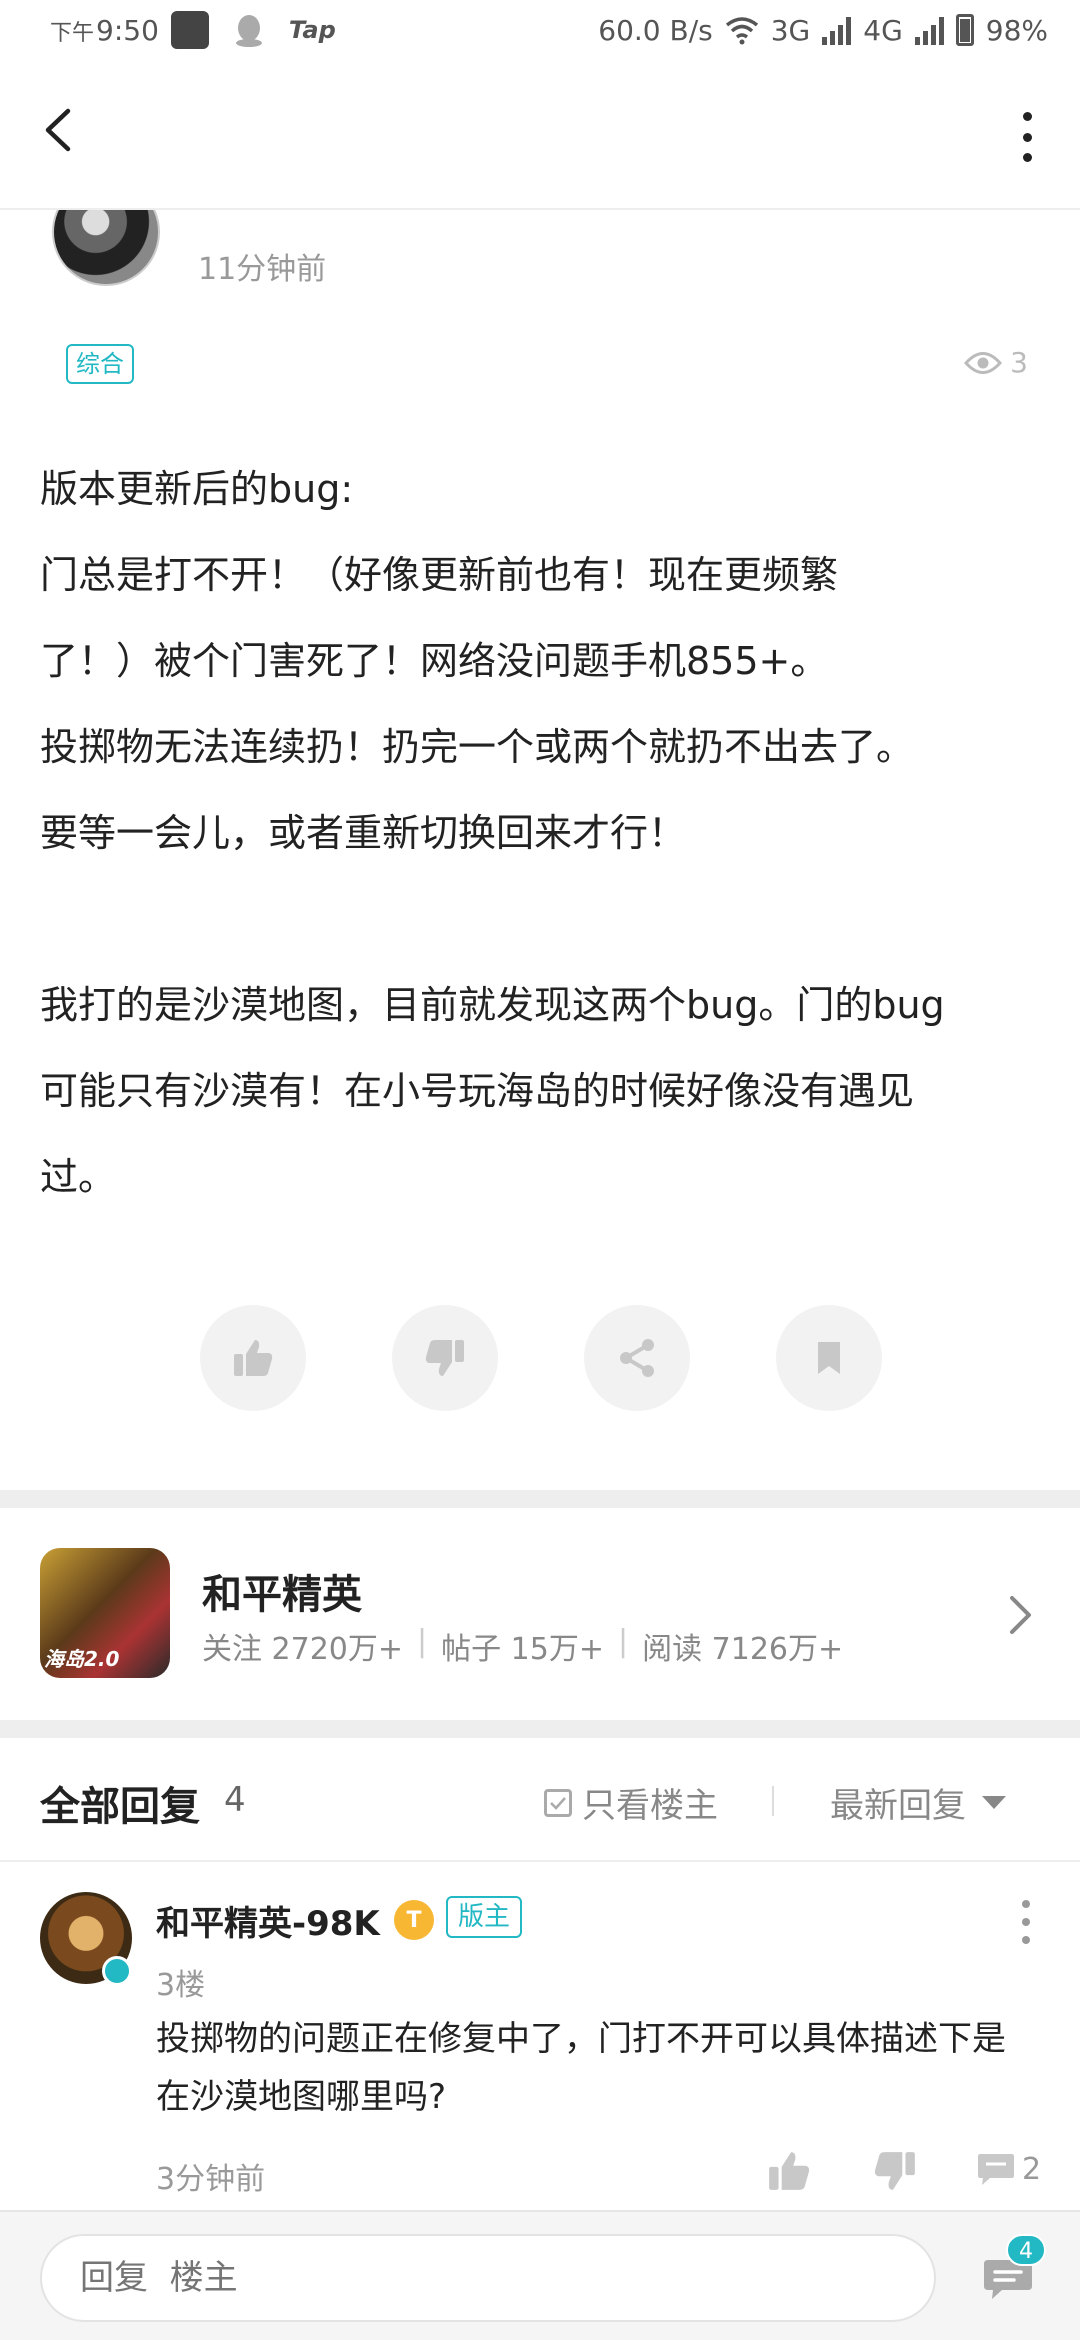  Describe the element at coordinates (895, 2171) in the screenshot. I see `comment-dislike-icon` at that location.